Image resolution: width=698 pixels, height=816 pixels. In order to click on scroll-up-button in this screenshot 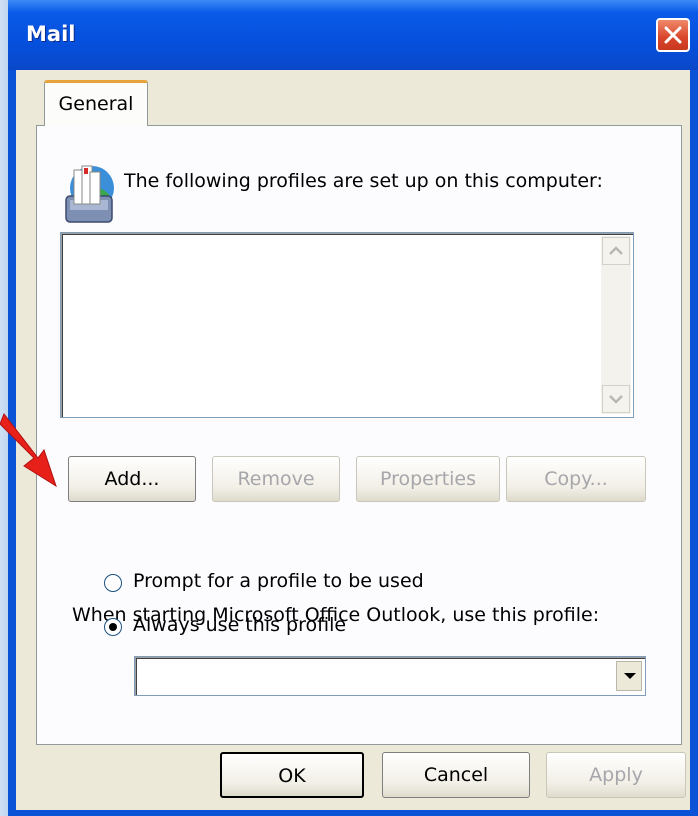, I will do `click(616, 251)`.